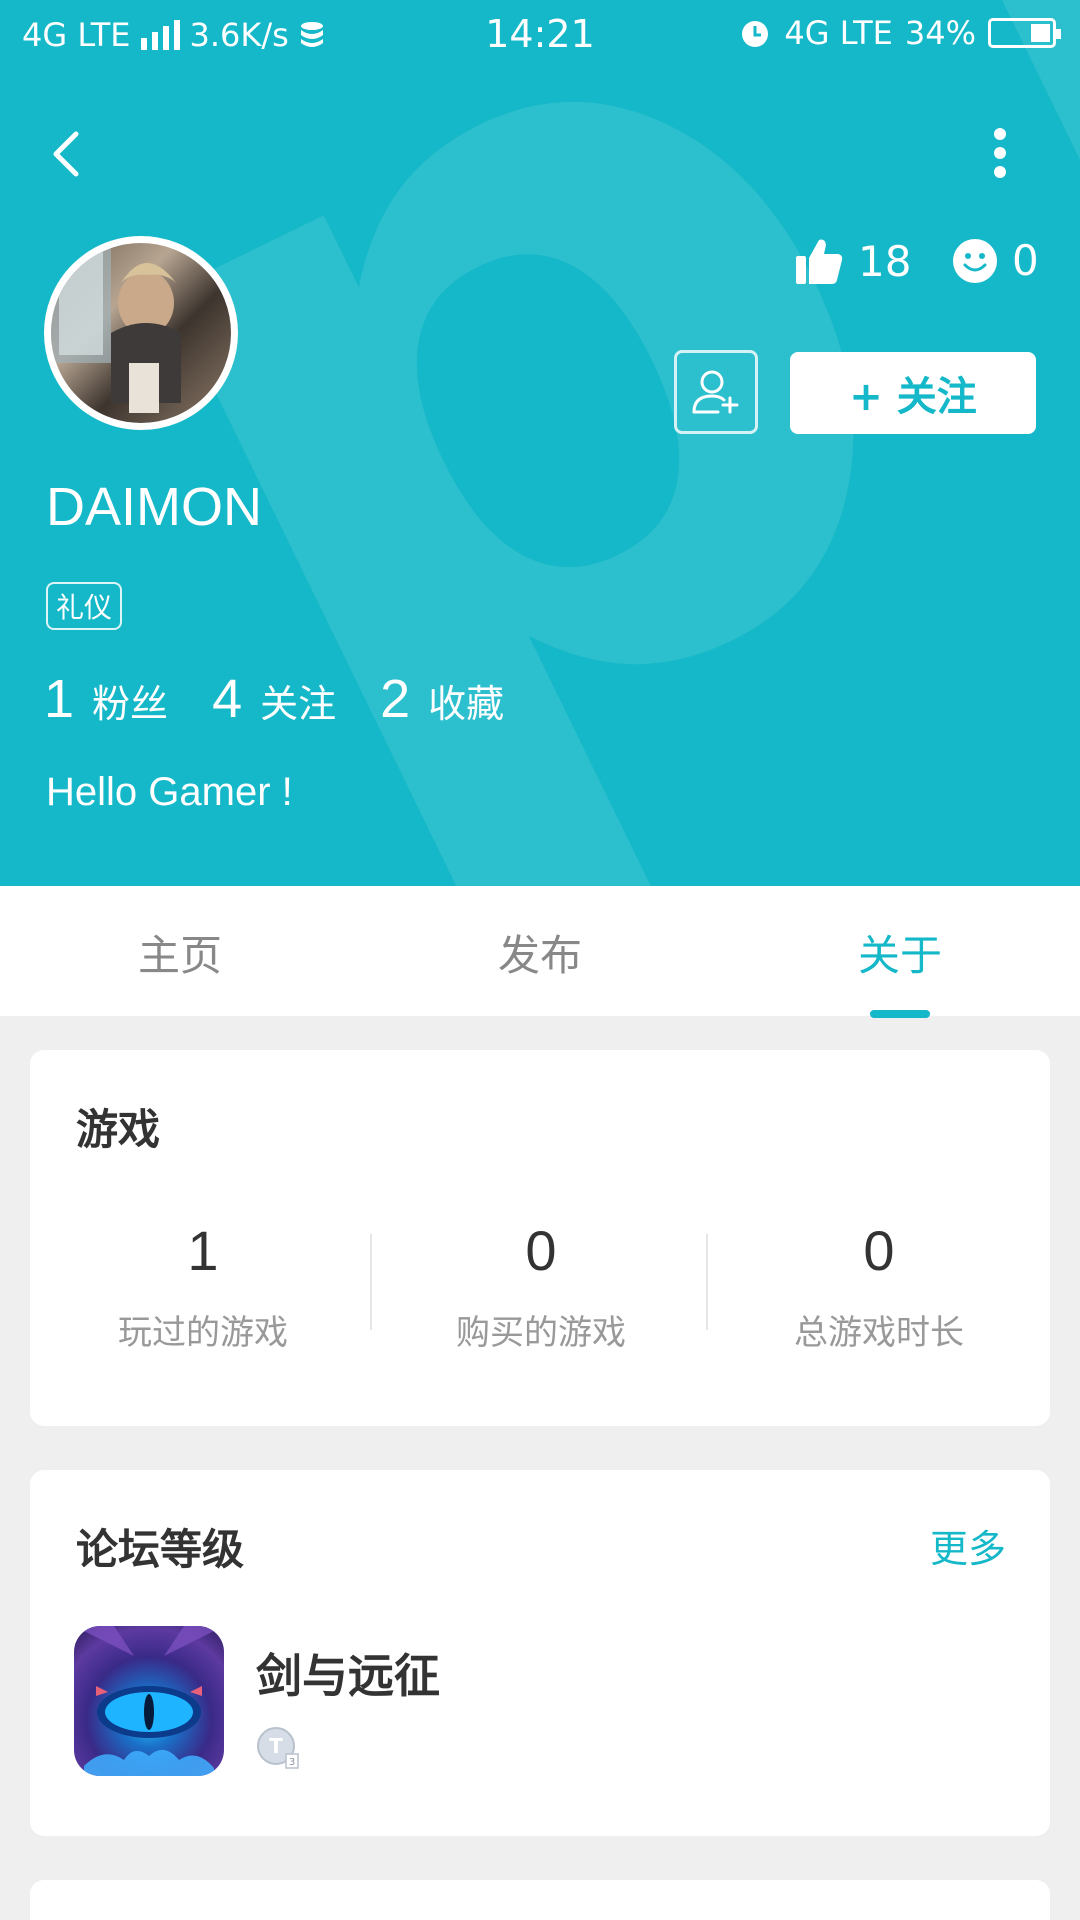  I want to click on add-user-icon, so click(715, 392).